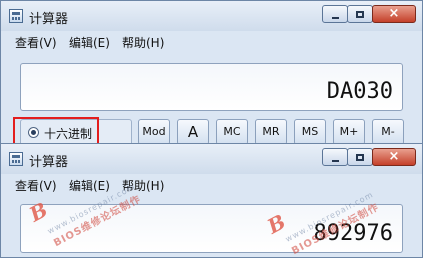 The image size is (423, 258). Describe the element at coordinates (143, 42) in the screenshot. I see `menu-help: 帮助(H)` at that location.